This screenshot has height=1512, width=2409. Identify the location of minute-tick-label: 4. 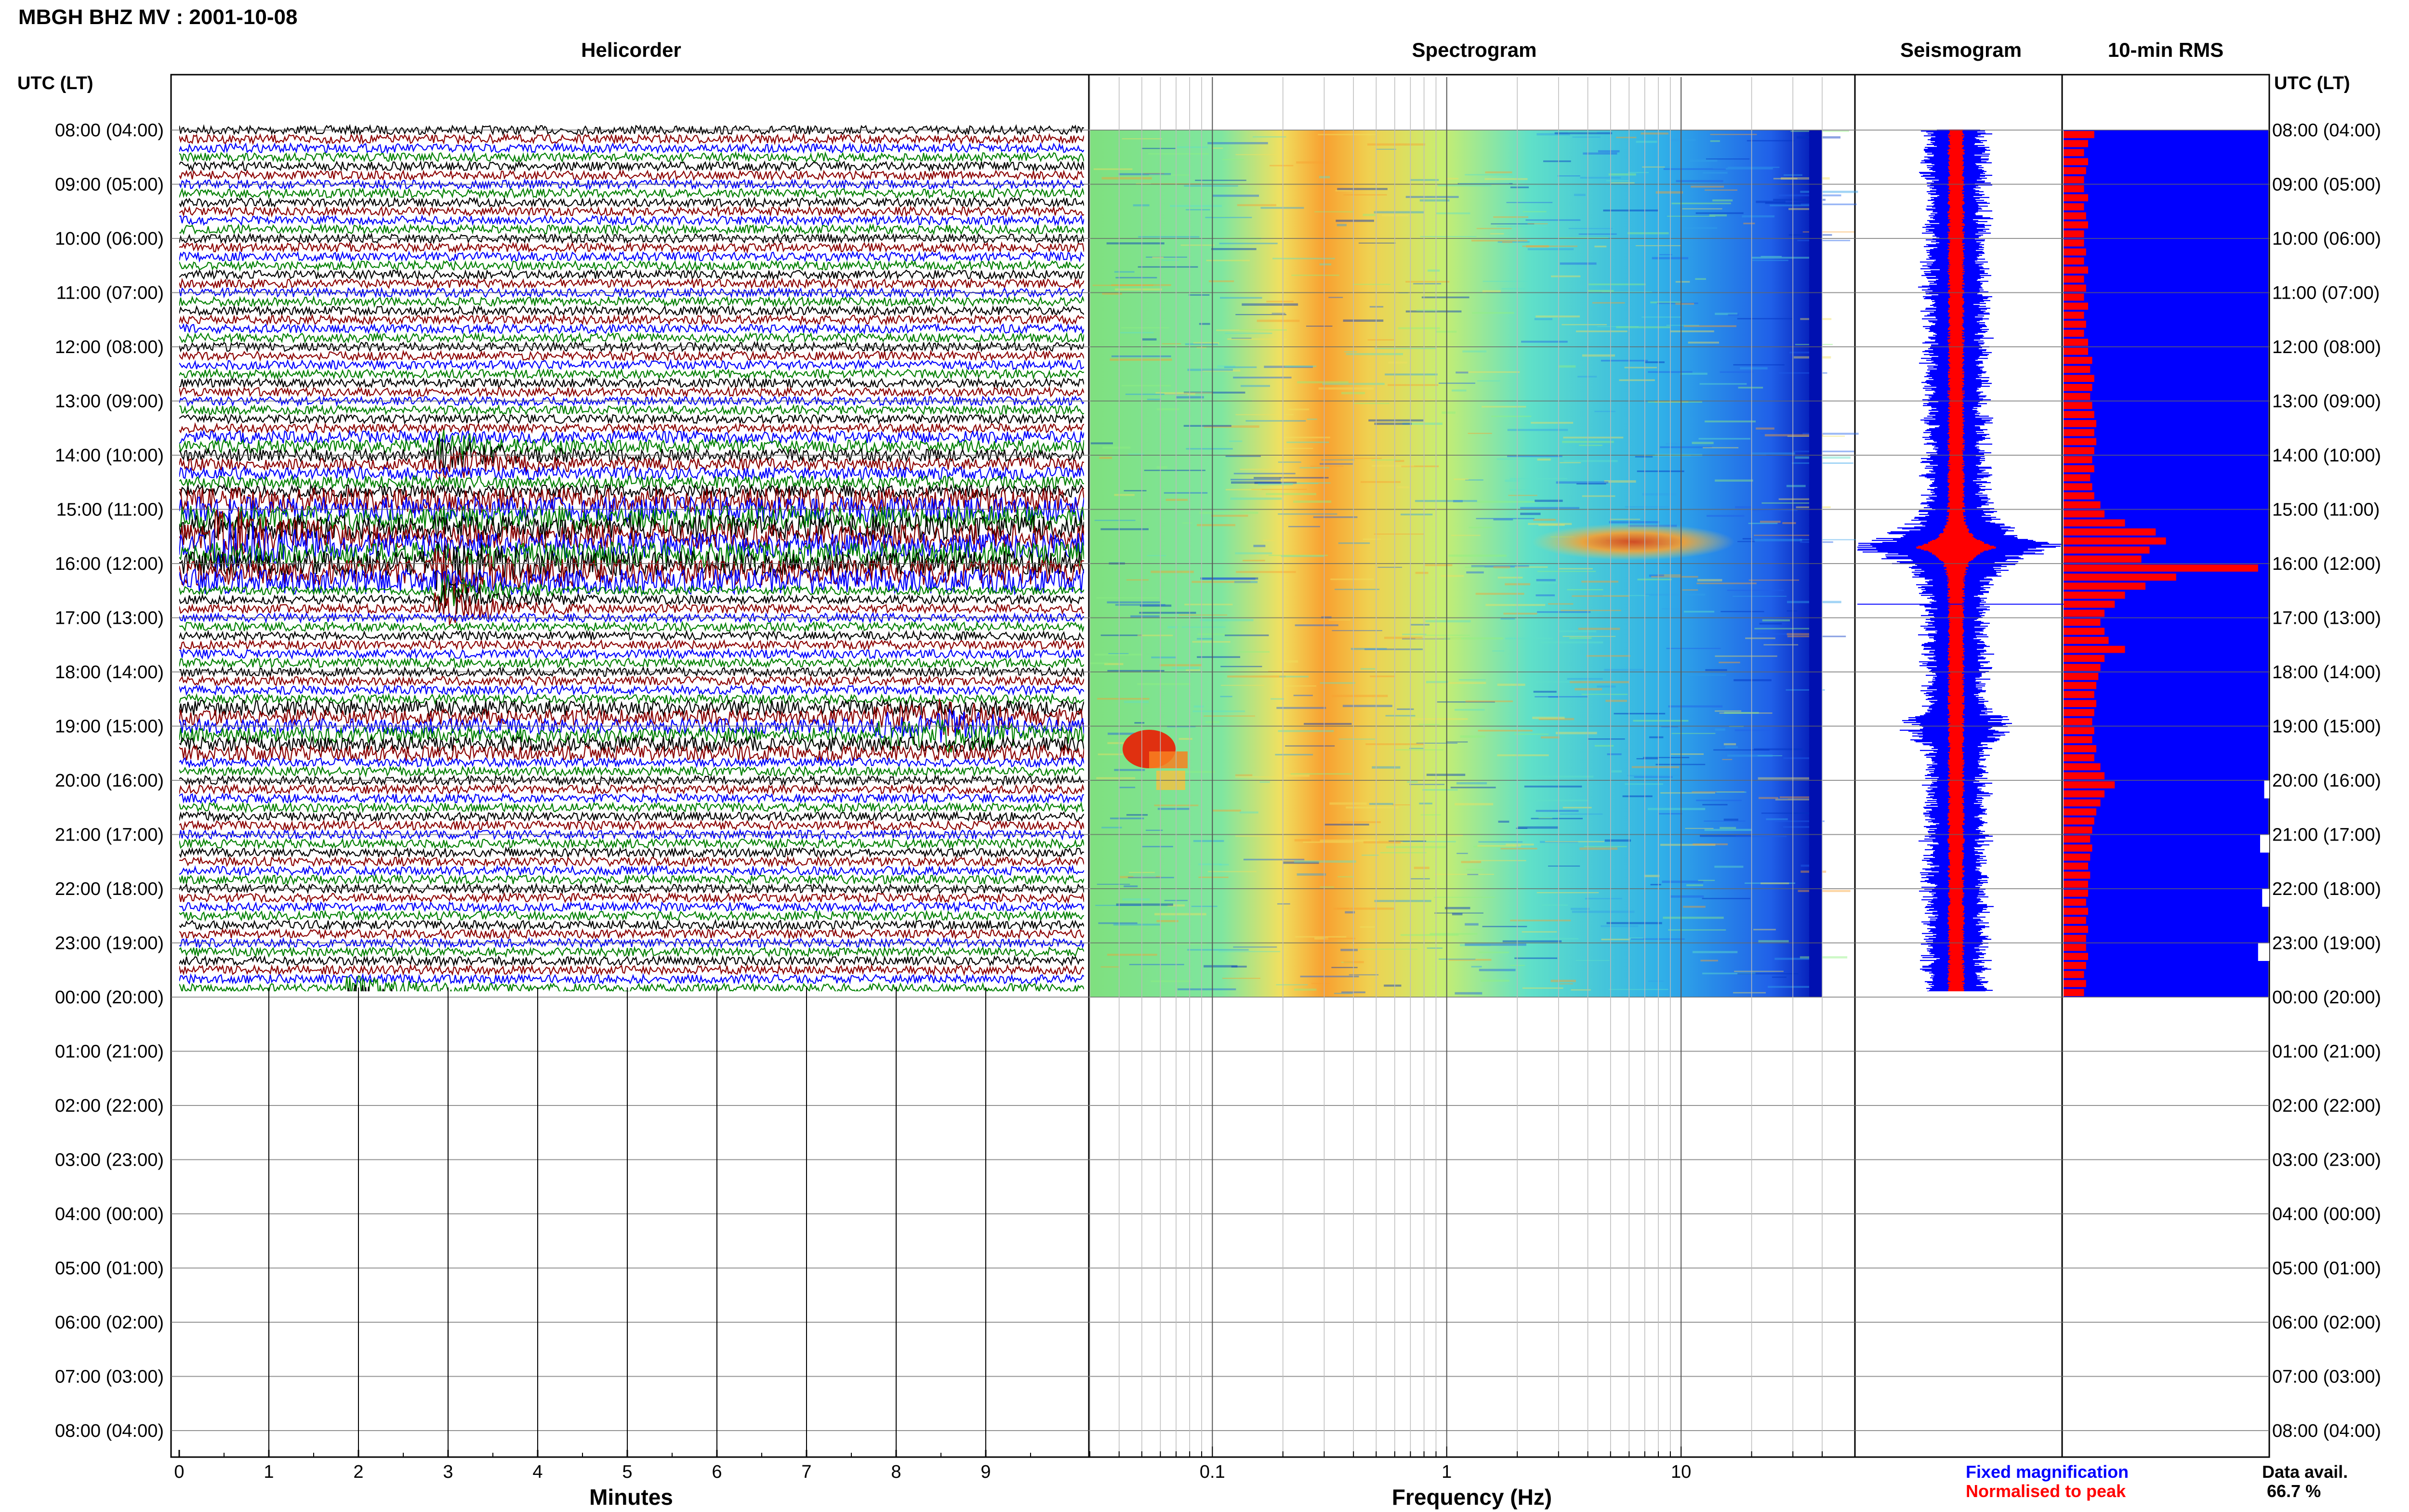
(537, 1472).